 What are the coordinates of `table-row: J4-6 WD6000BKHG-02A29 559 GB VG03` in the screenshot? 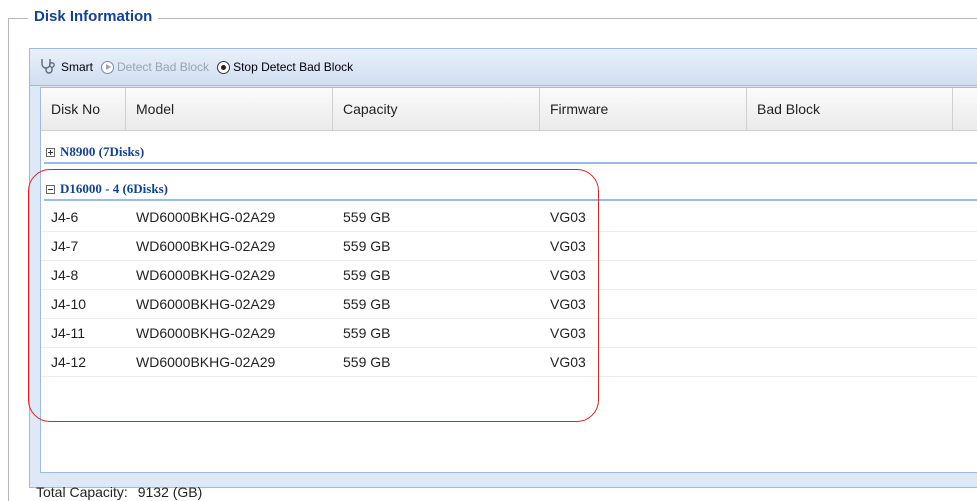 It's located at (509, 217).